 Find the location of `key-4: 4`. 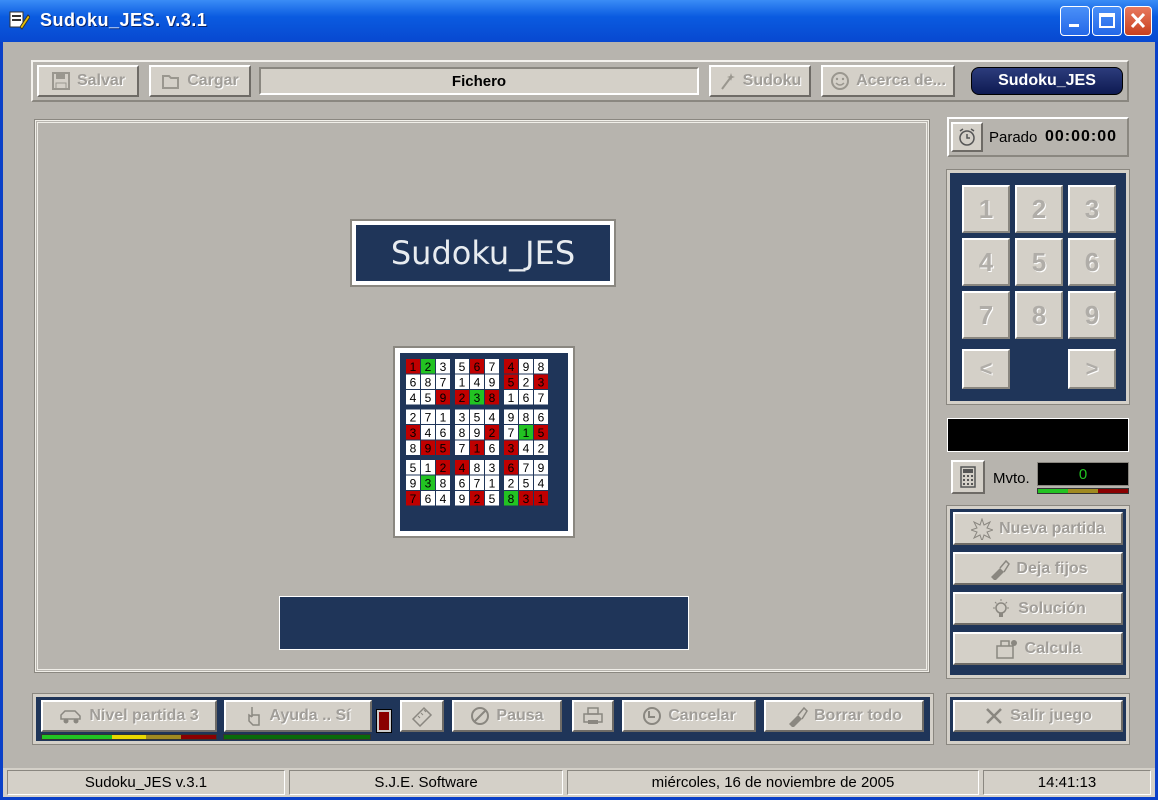

key-4: 4 is located at coordinates (986, 262).